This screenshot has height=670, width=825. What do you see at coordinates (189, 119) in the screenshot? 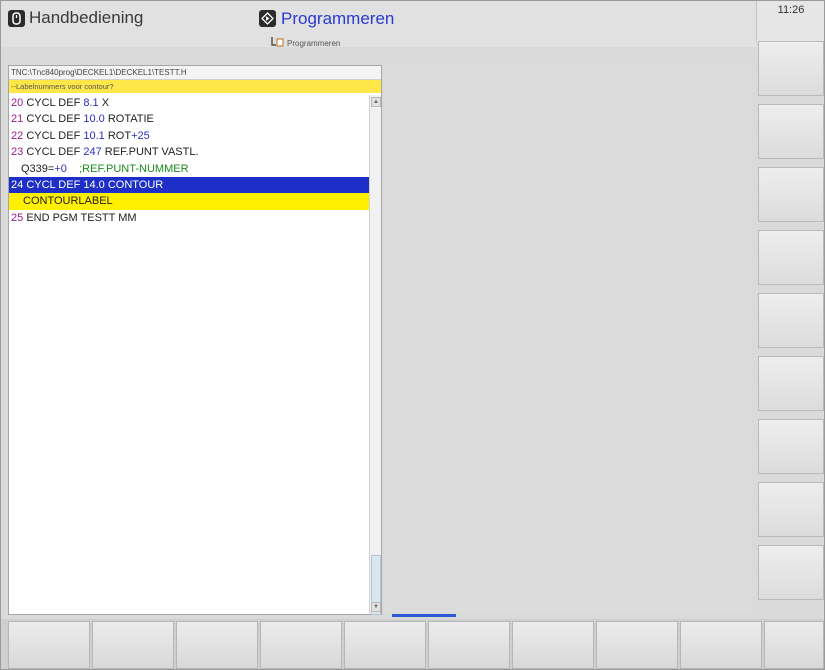
I see `program-line: 21 CYCL DEF 10.0 ROTATIE` at bounding box center [189, 119].